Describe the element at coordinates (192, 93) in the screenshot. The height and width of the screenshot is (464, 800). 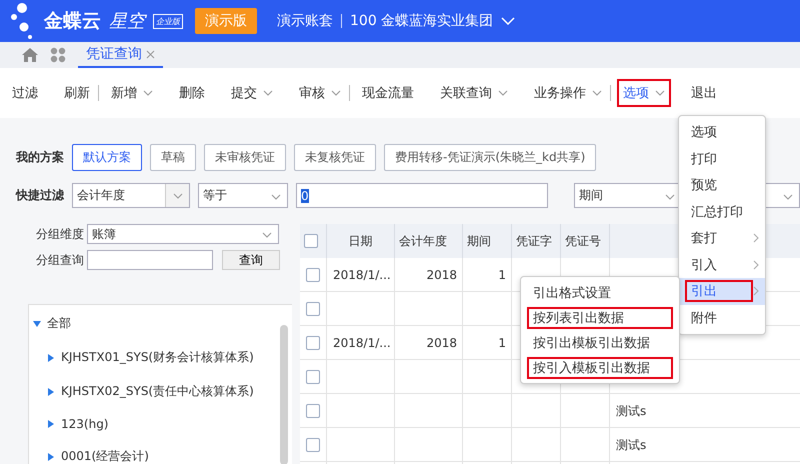
I see `toolbar-button: 删除` at that location.